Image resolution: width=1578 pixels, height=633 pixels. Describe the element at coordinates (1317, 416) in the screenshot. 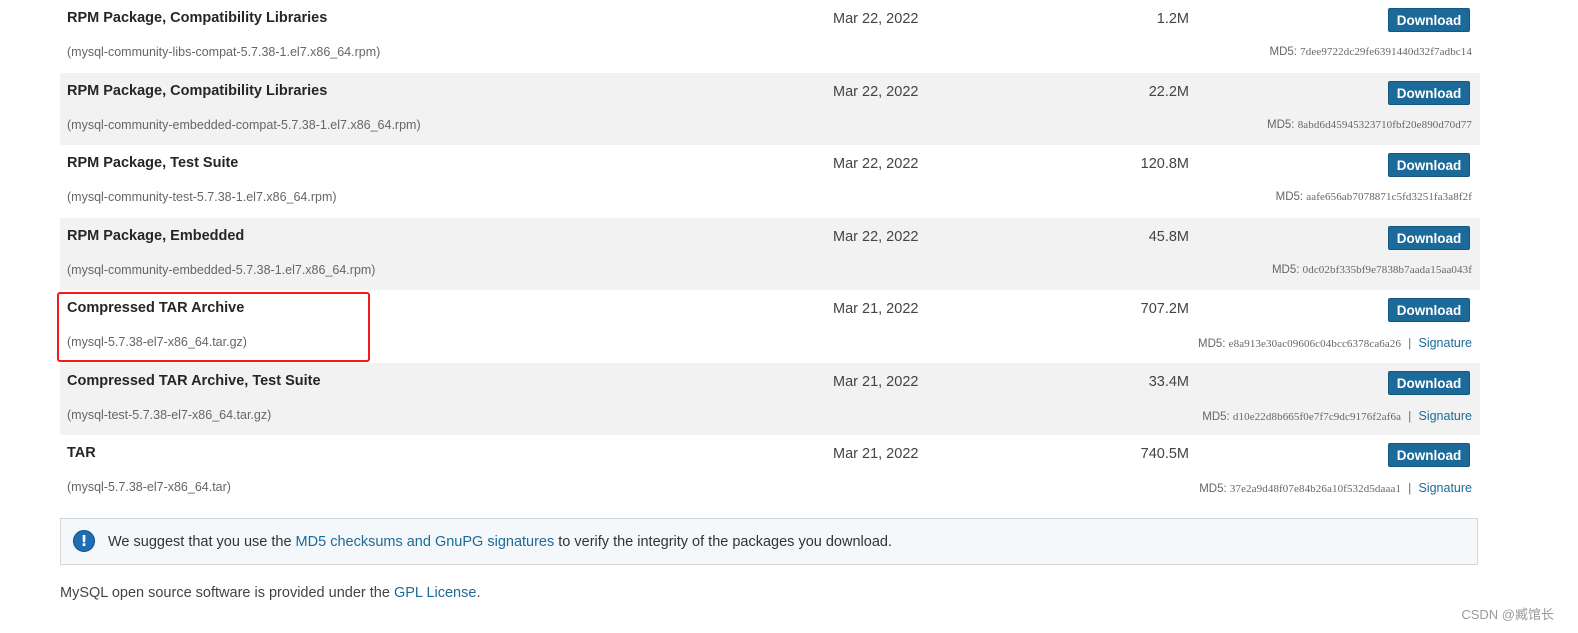

I see `md5-checksum: d10e22d8b665f0e7f7c9dc9176f2af6a` at that location.